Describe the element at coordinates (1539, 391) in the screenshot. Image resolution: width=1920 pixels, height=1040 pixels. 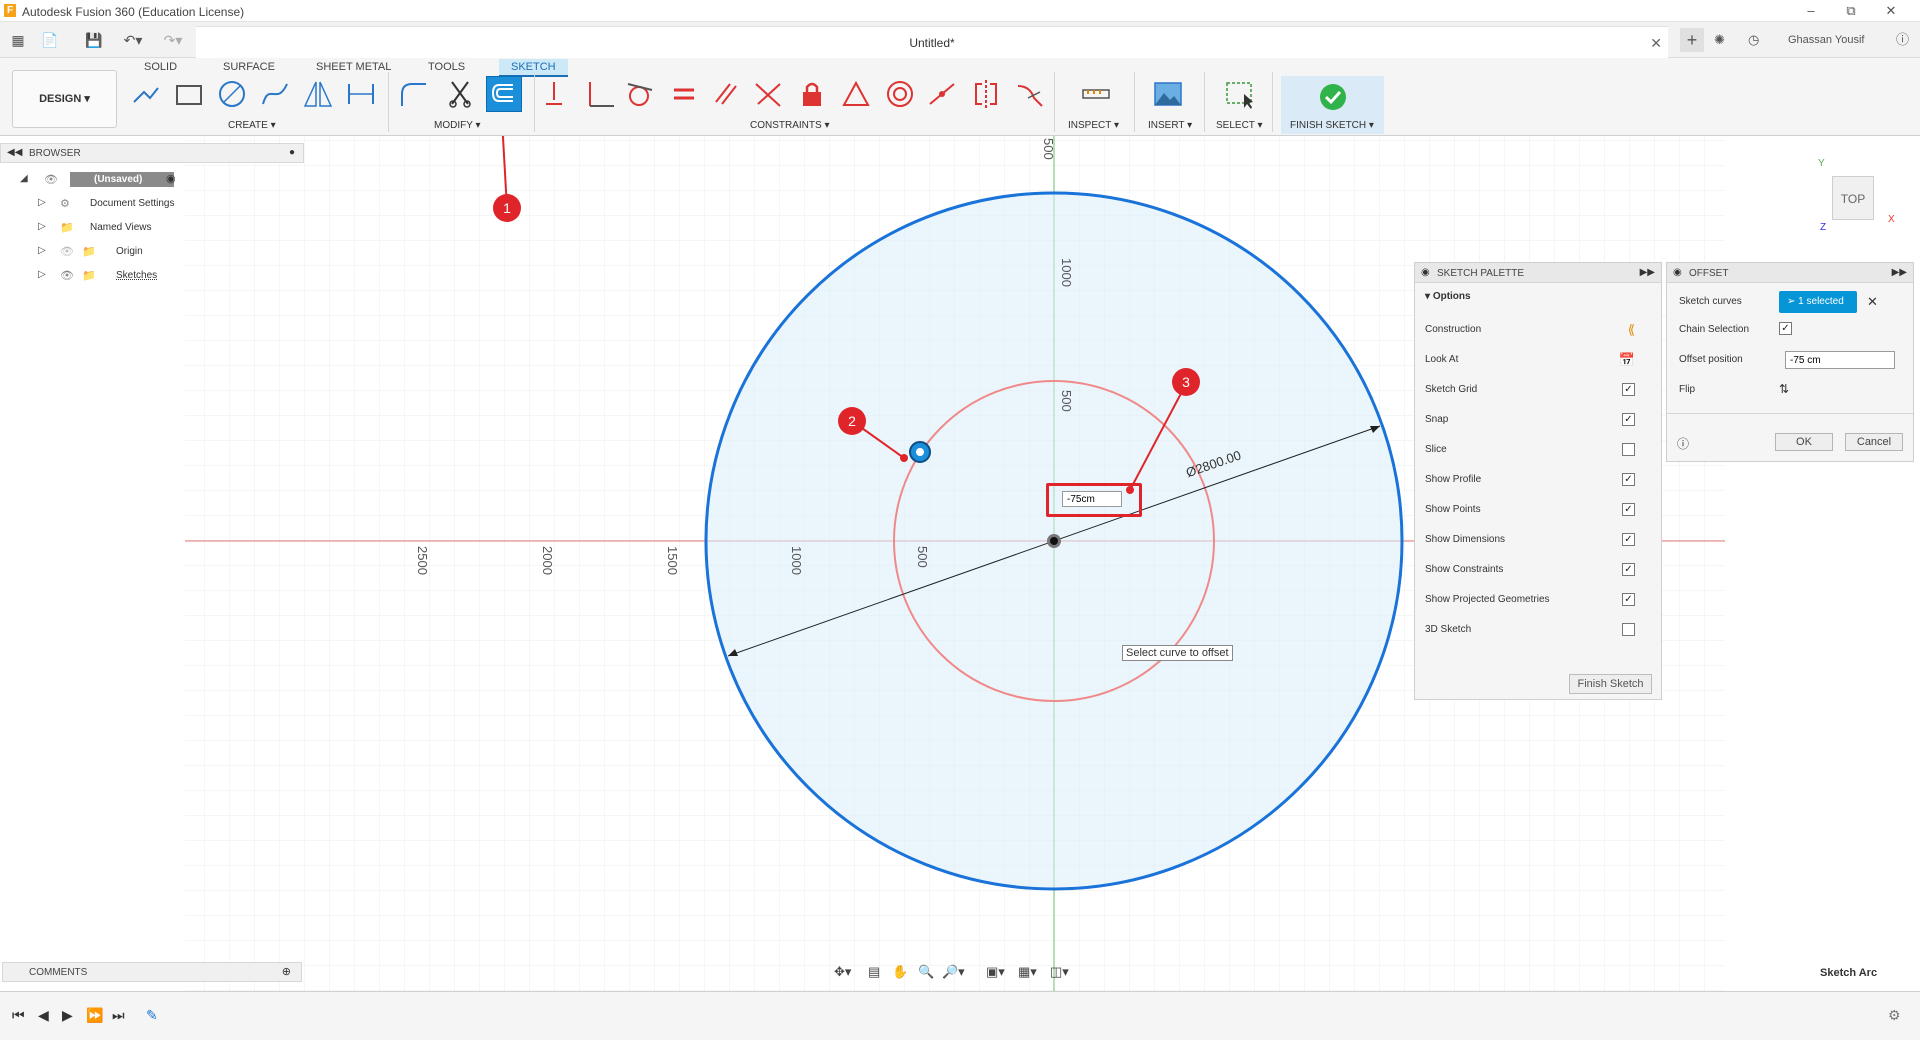
I see `palette-option-sketch-grid: Sketch Grid ✓` at that location.